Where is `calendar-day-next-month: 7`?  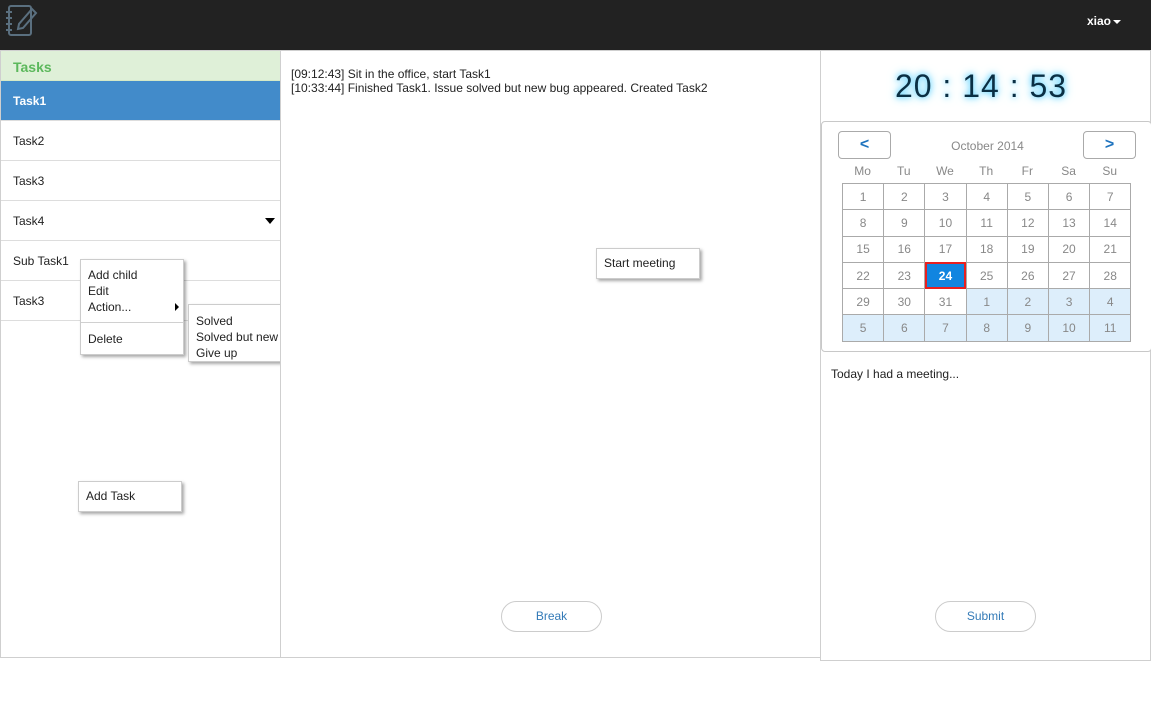 calendar-day-next-month: 7 is located at coordinates (945, 328).